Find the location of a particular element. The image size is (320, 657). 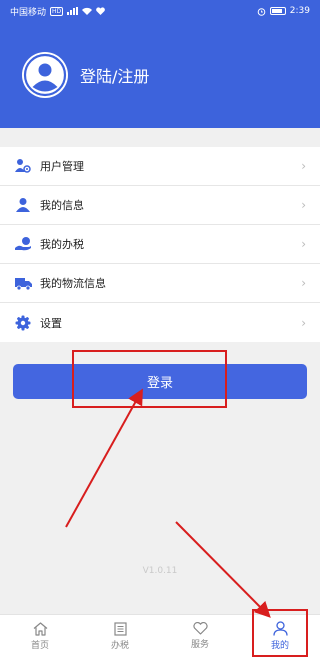

clock-label: 2:39 is located at coordinates (299, 11).